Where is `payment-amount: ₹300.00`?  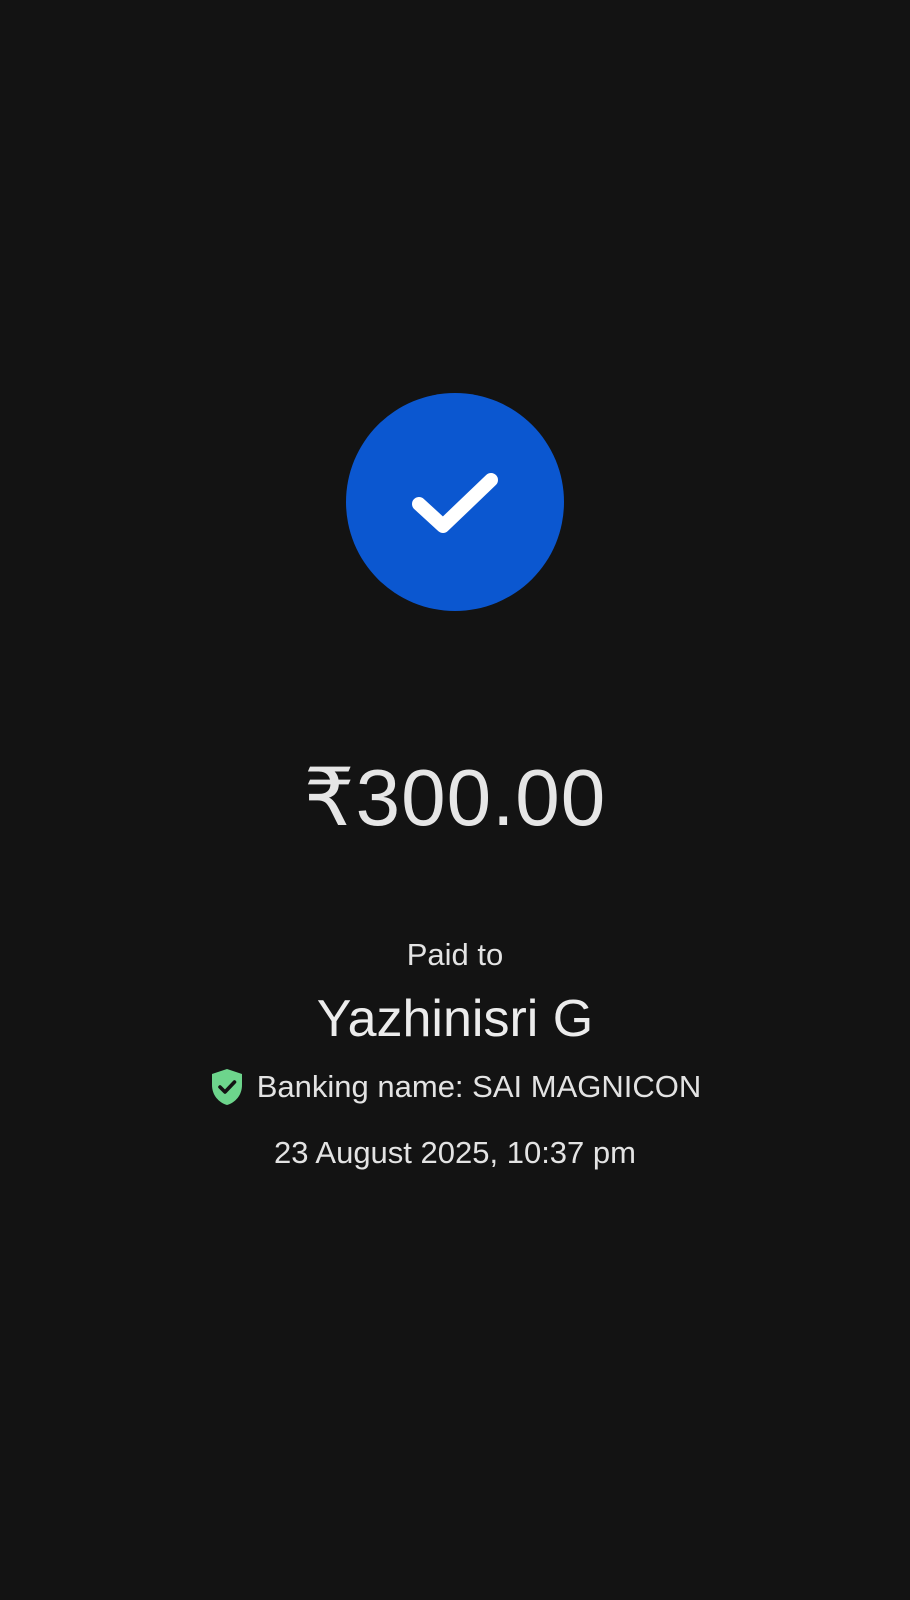 payment-amount: ₹300.00 is located at coordinates (455, 797).